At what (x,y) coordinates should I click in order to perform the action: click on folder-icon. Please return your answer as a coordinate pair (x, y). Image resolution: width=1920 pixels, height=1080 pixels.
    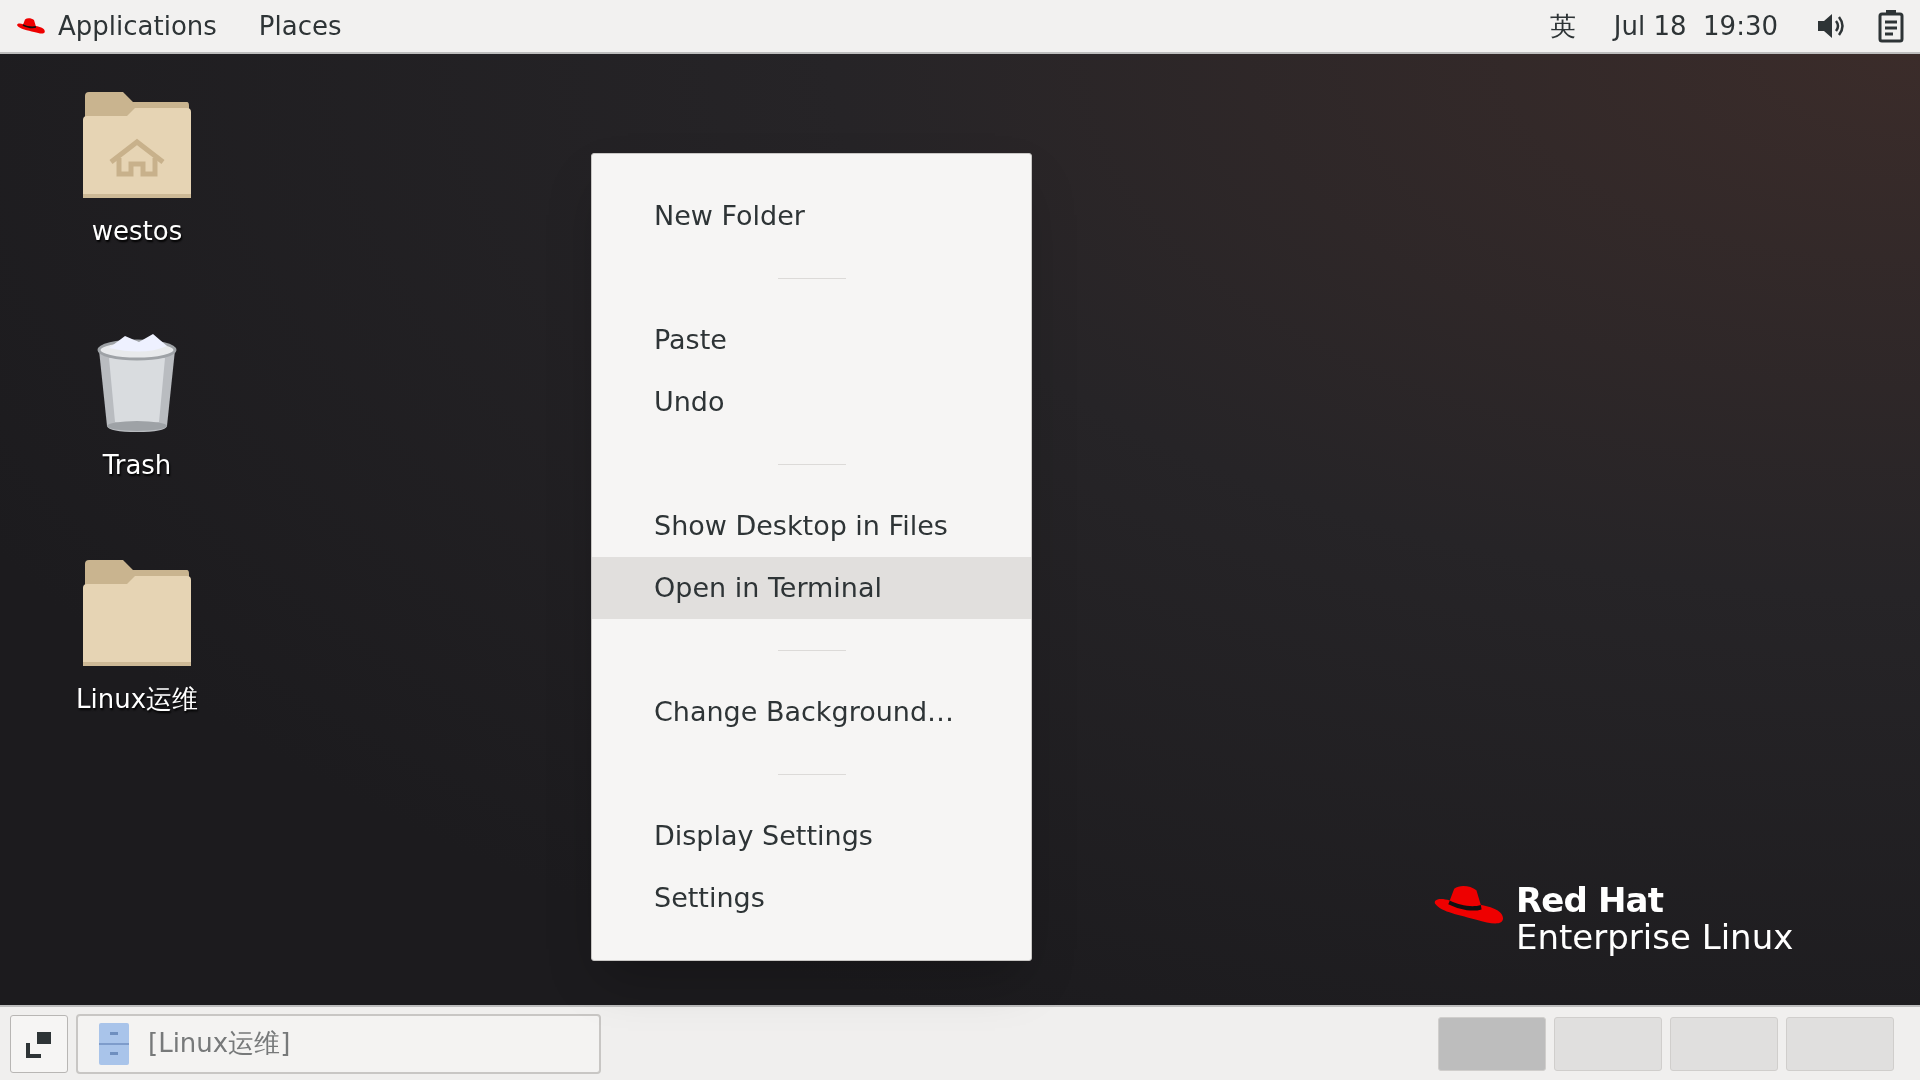
    Looking at the image, I should click on (137, 613).